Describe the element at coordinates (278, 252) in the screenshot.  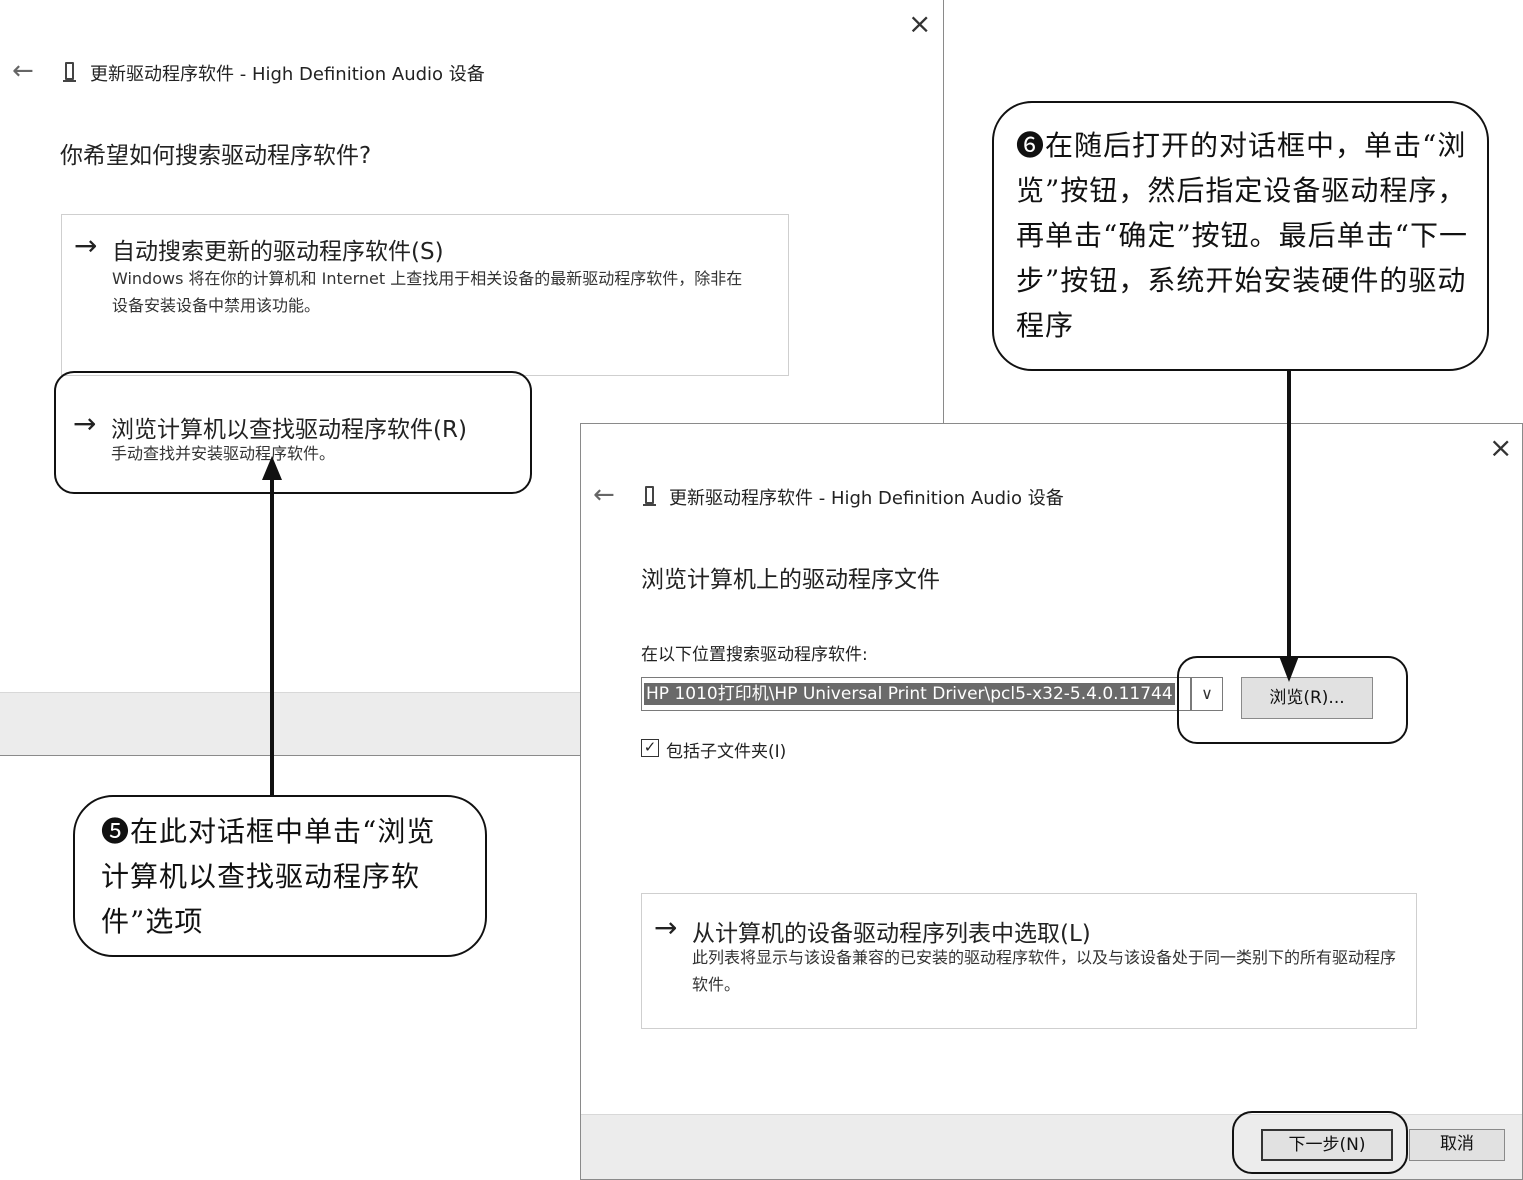
I see `option-auto-title: 自动搜索更新的驱动程序软件(S)` at that location.